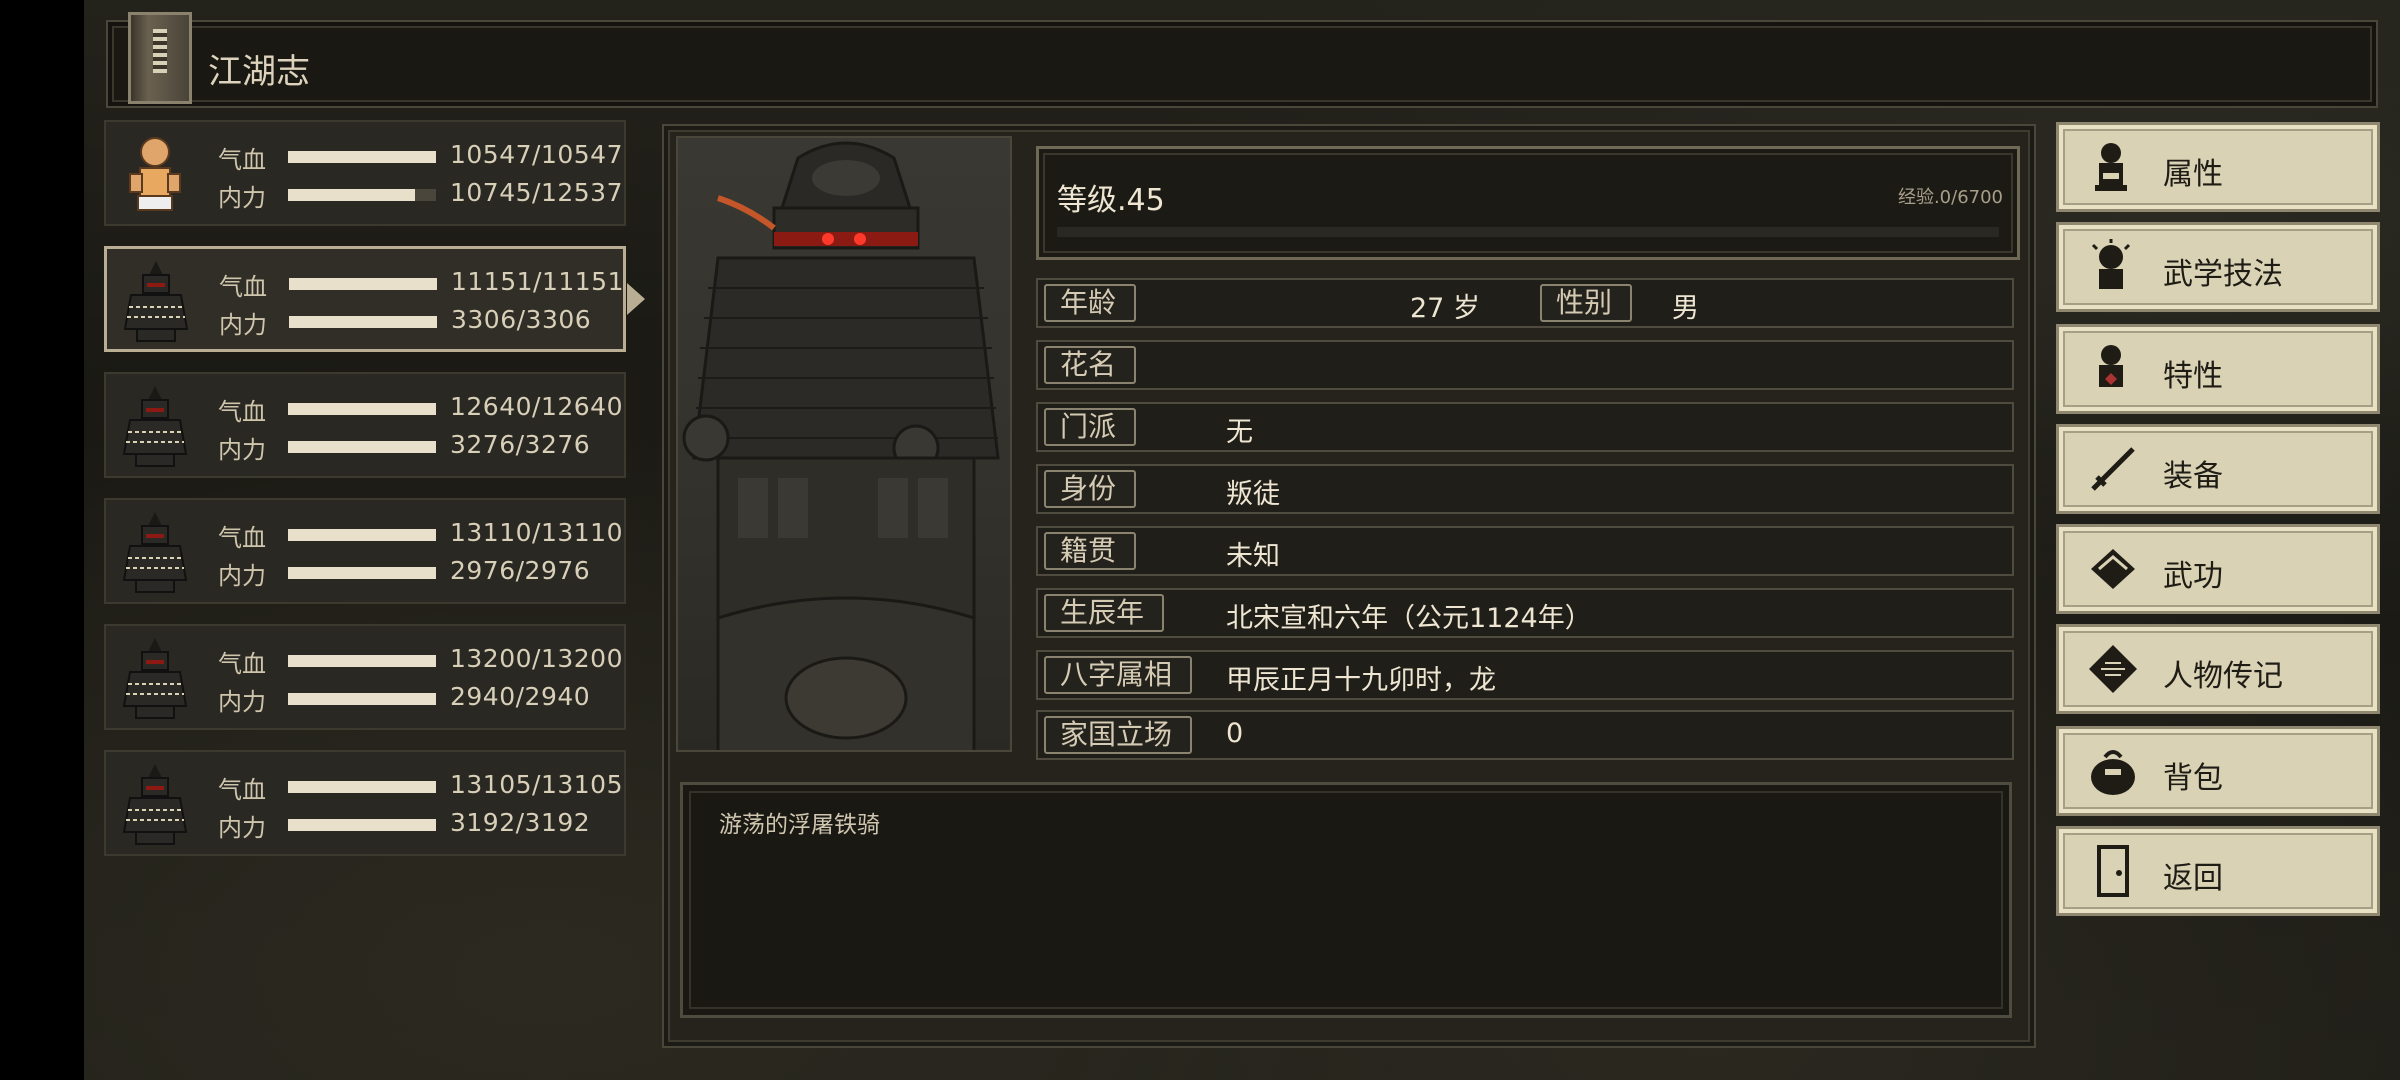 This screenshot has height=1080, width=2400. Describe the element at coordinates (1118, 675) in the screenshot. I see `bazi-label: 八字属相` at that location.